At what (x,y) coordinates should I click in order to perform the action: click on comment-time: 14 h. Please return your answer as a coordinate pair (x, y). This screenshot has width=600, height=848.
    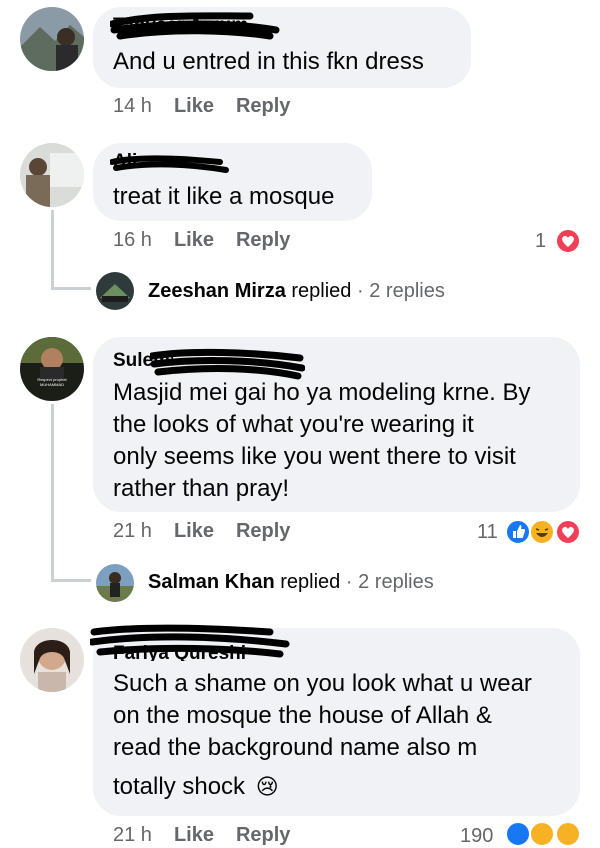
    Looking at the image, I should click on (132, 106).